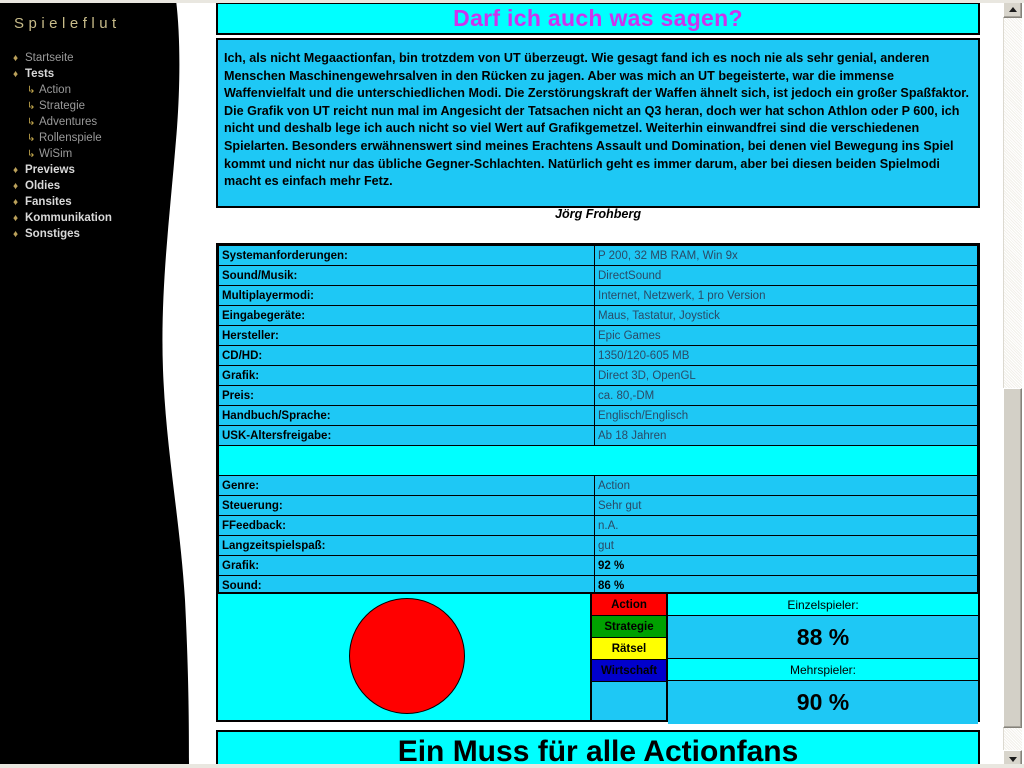 The image size is (1024, 768). What do you see at coordinates (512, 1) in the screenshot?
I see `window-top-chrome` at bounding box center [512, 1].